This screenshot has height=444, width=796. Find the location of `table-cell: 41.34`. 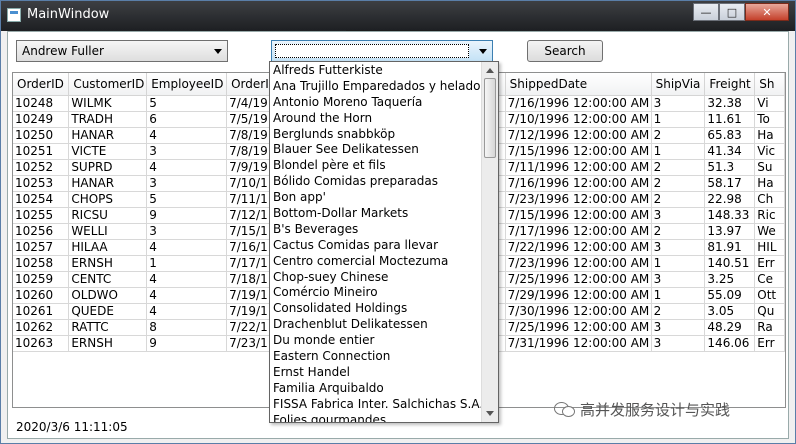

table-cell: 41.34 is located at coordinates (730, 151).